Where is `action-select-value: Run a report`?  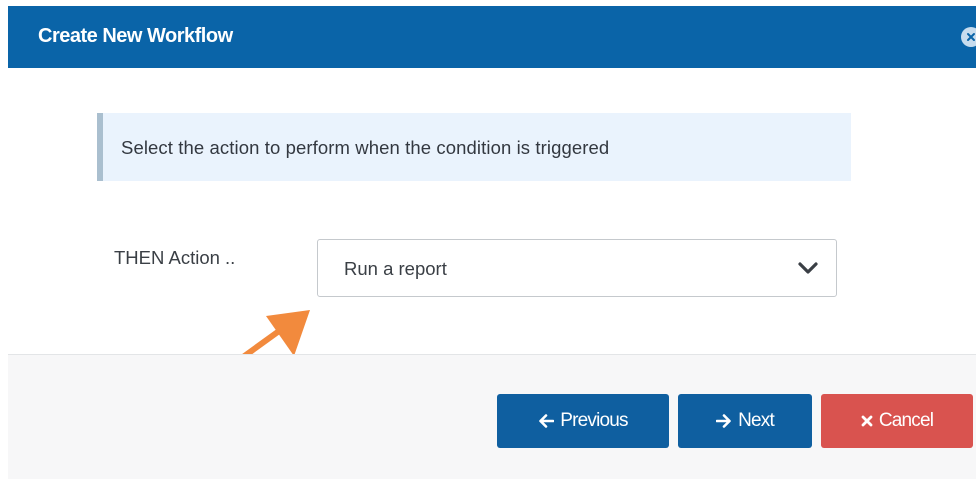 action-select-value: Run a report is located at coordinates (395, 268).